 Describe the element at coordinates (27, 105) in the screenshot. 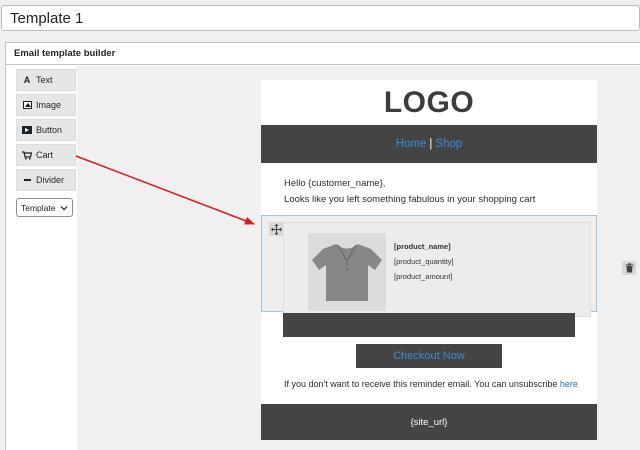

I see `image-icon` at that location.